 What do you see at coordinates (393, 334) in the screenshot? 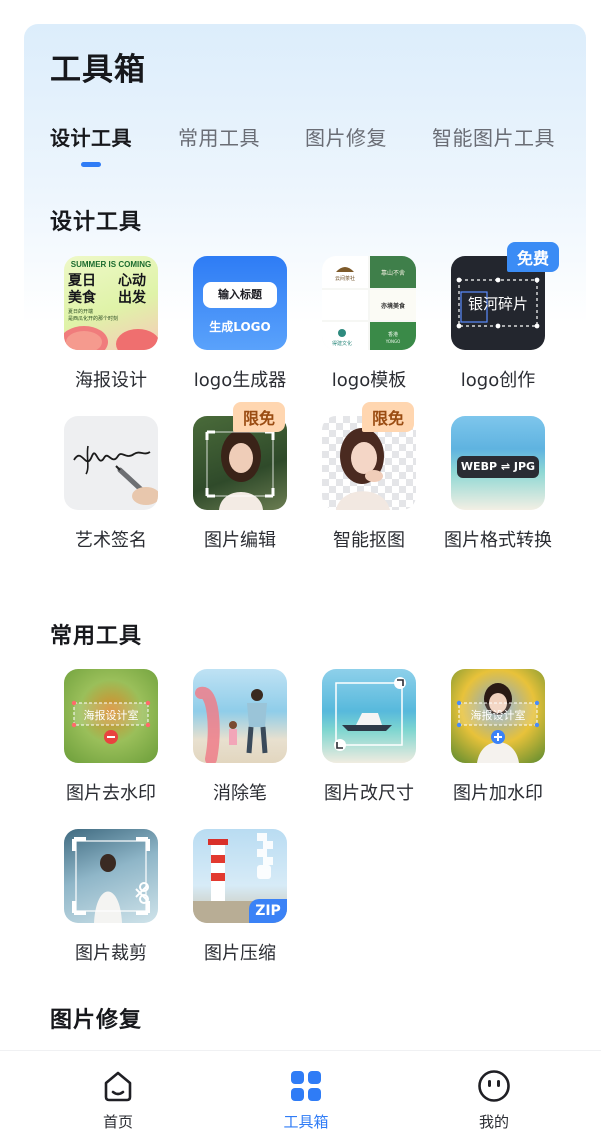
I see `template-text-5: 香港` at bounding box center [393, 334].